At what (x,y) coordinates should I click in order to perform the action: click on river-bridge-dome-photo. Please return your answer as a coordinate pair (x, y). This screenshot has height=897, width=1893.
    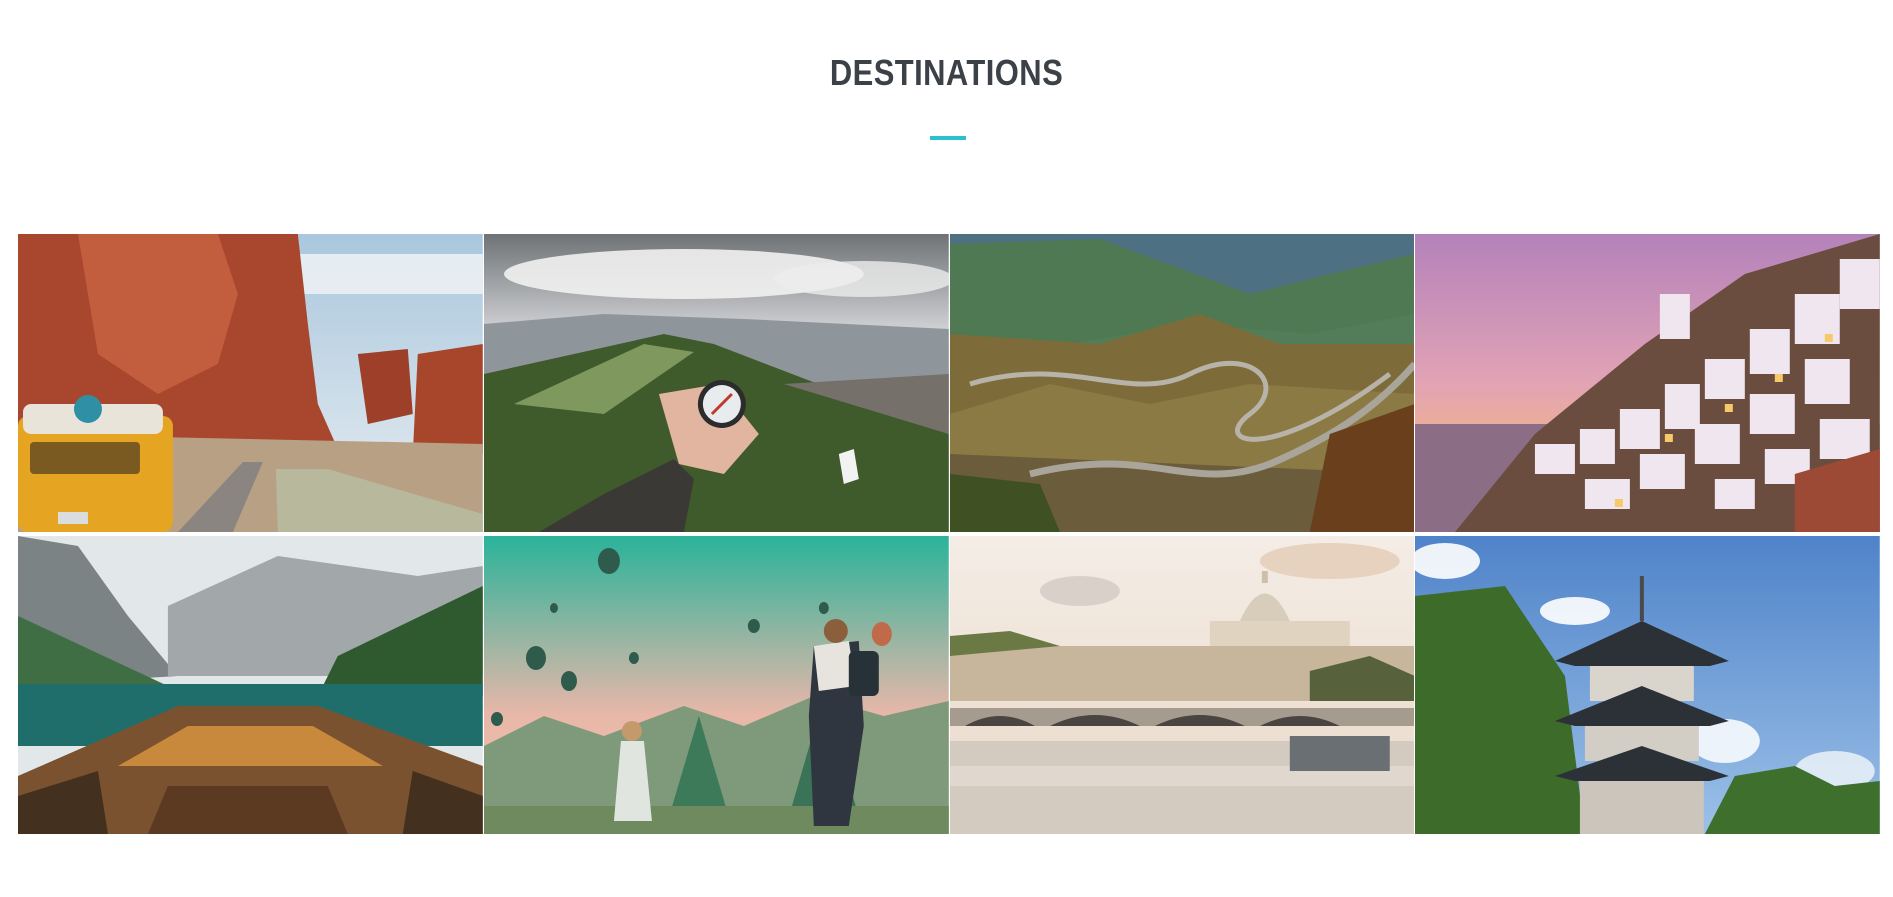
    Looking at the image, I should click on (1182, 685).